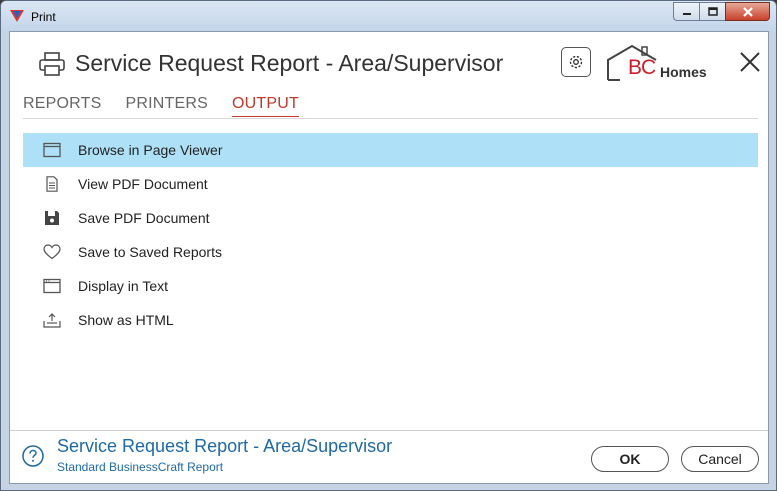 The height and width of the screenshot is (491, 777). What do you see at coordinates (390, 218) in the screenshot?
I see `option-save-pdf: Save PDF Document` at bounding box center [390, 218].